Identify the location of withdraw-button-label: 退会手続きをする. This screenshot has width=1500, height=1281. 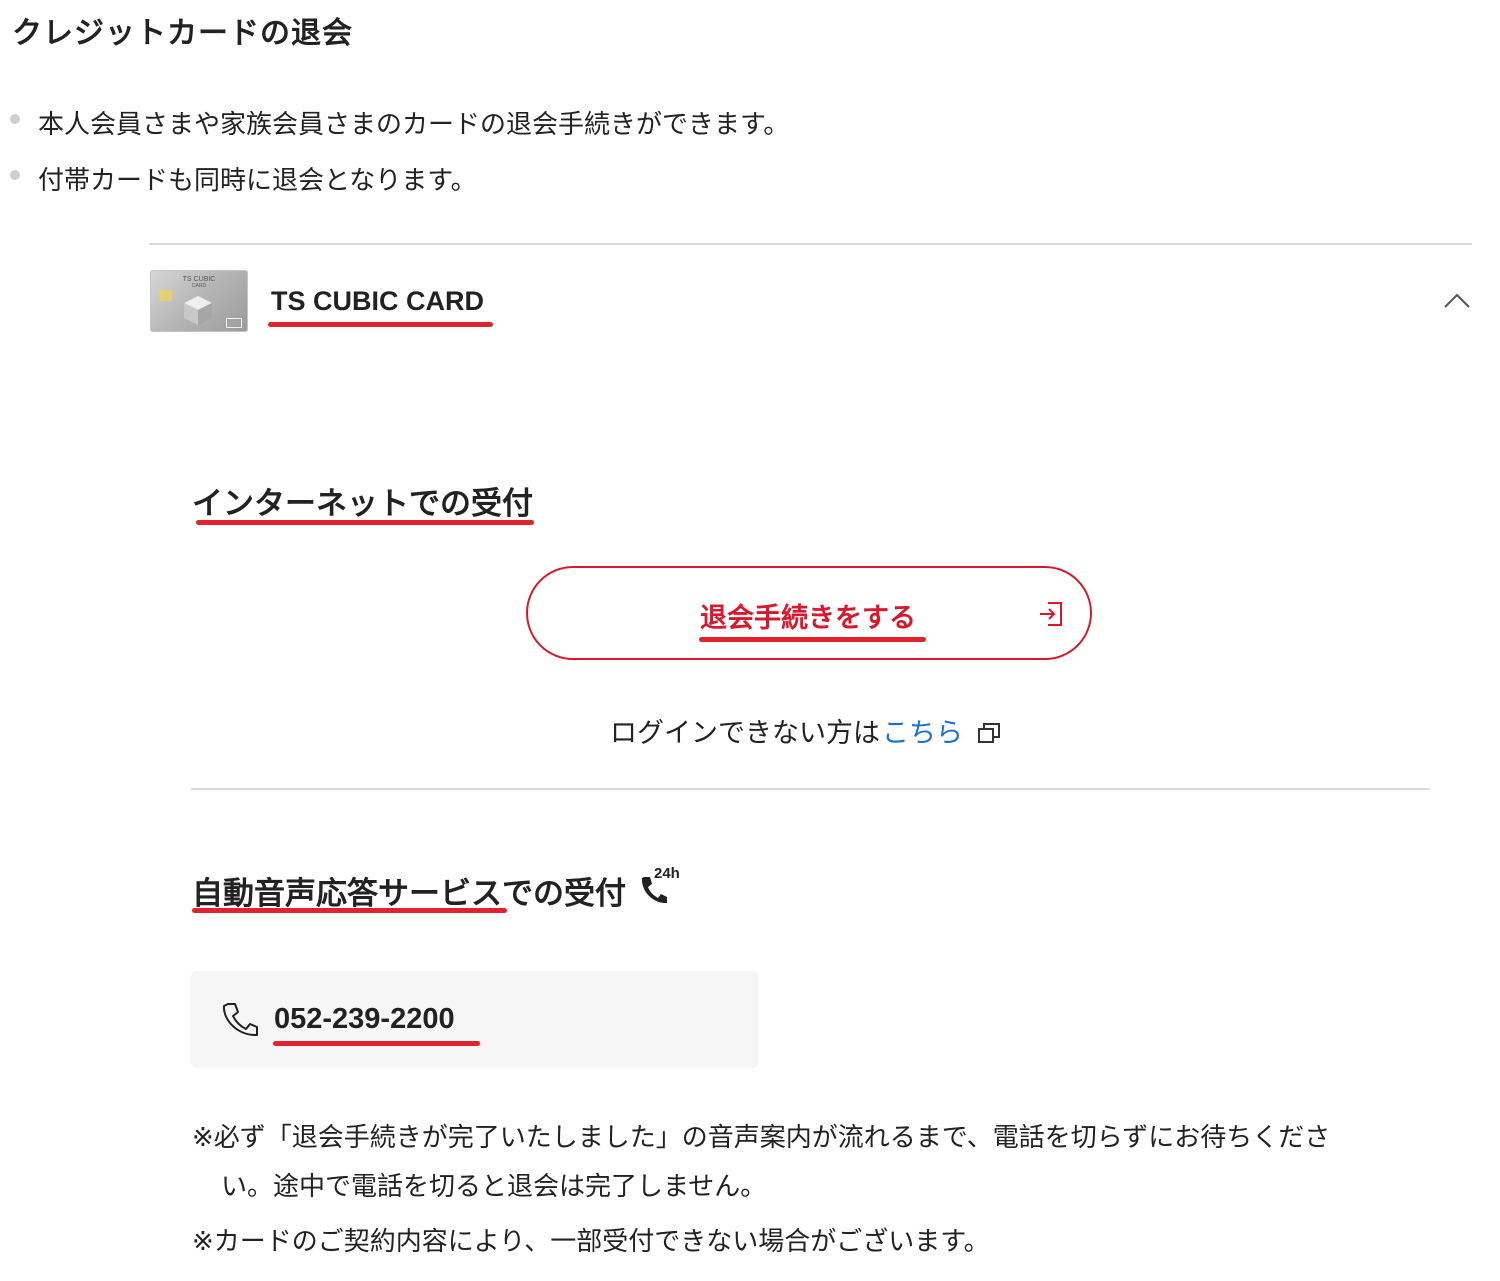
(808, 618).